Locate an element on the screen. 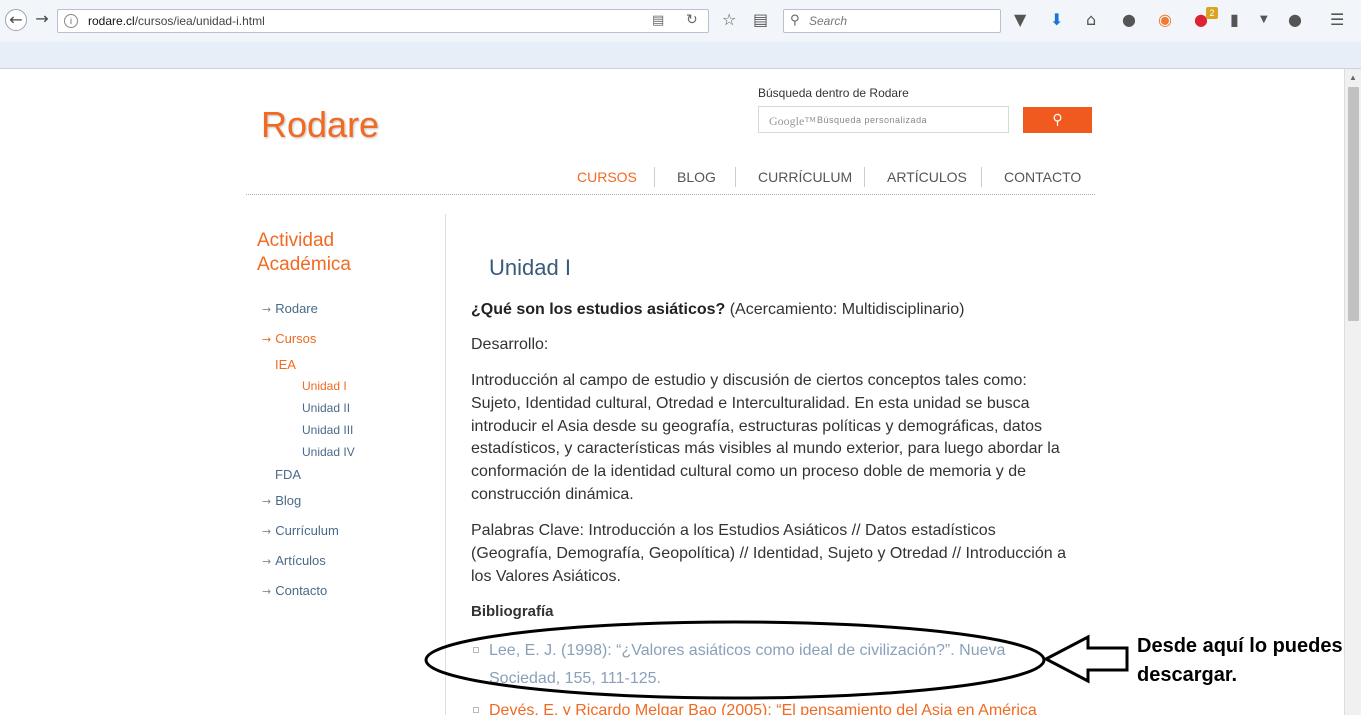 The height and width of the screenshot is (715, 1361). highlight-ellipse is located at coordinates (735, 660).